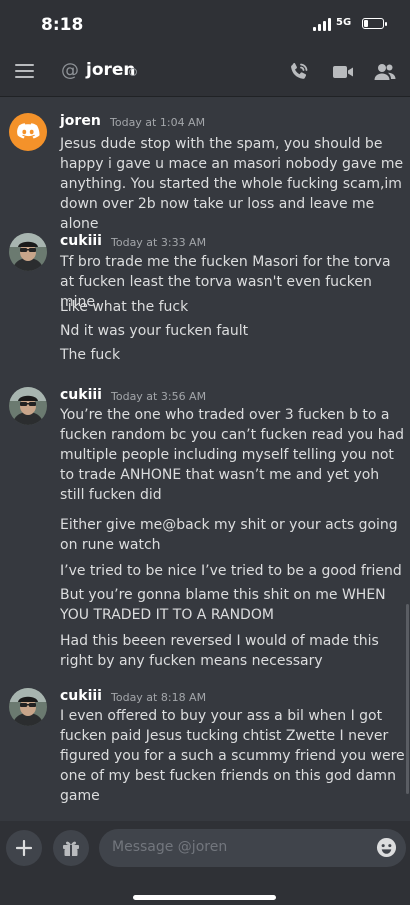 The width and height of the screenshot is (410, 905). What do you see at coordinates (62, 25) in the screenshot?
I see `status-time: 8:18` at bounding box center [62, 25].